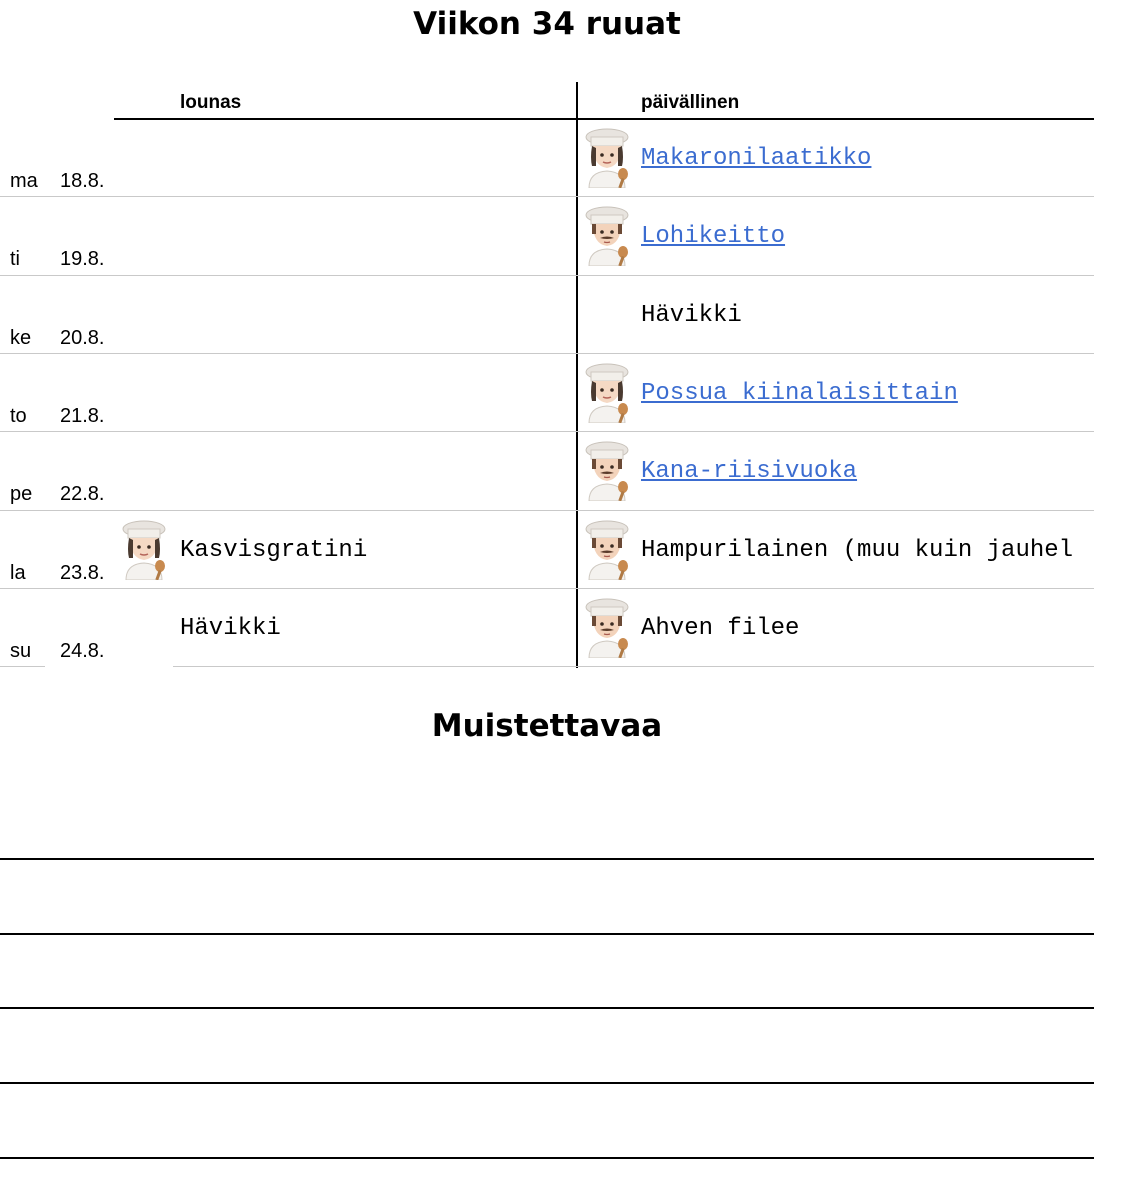 The image size is (1134, 1182). I want to click on meal-text: Ahven filee, so click(720, 628).